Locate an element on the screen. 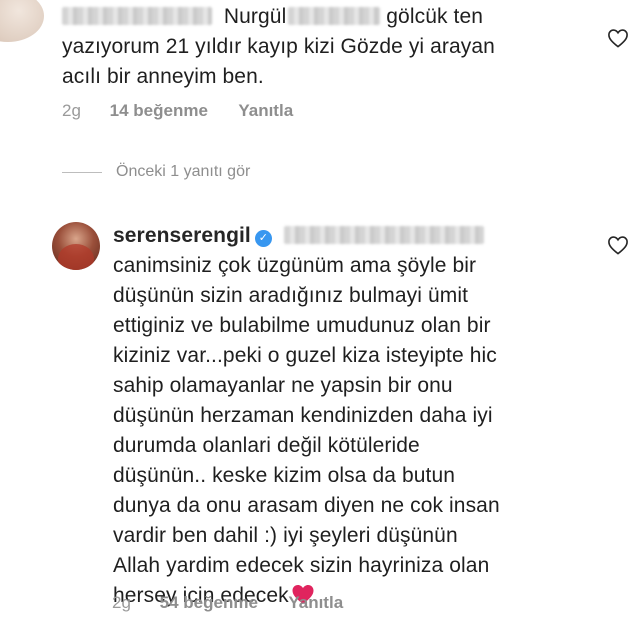 The height and width of the screenshot is (627, 640). reply-likes: 54 beğenme is located at coordinates (209, 602).